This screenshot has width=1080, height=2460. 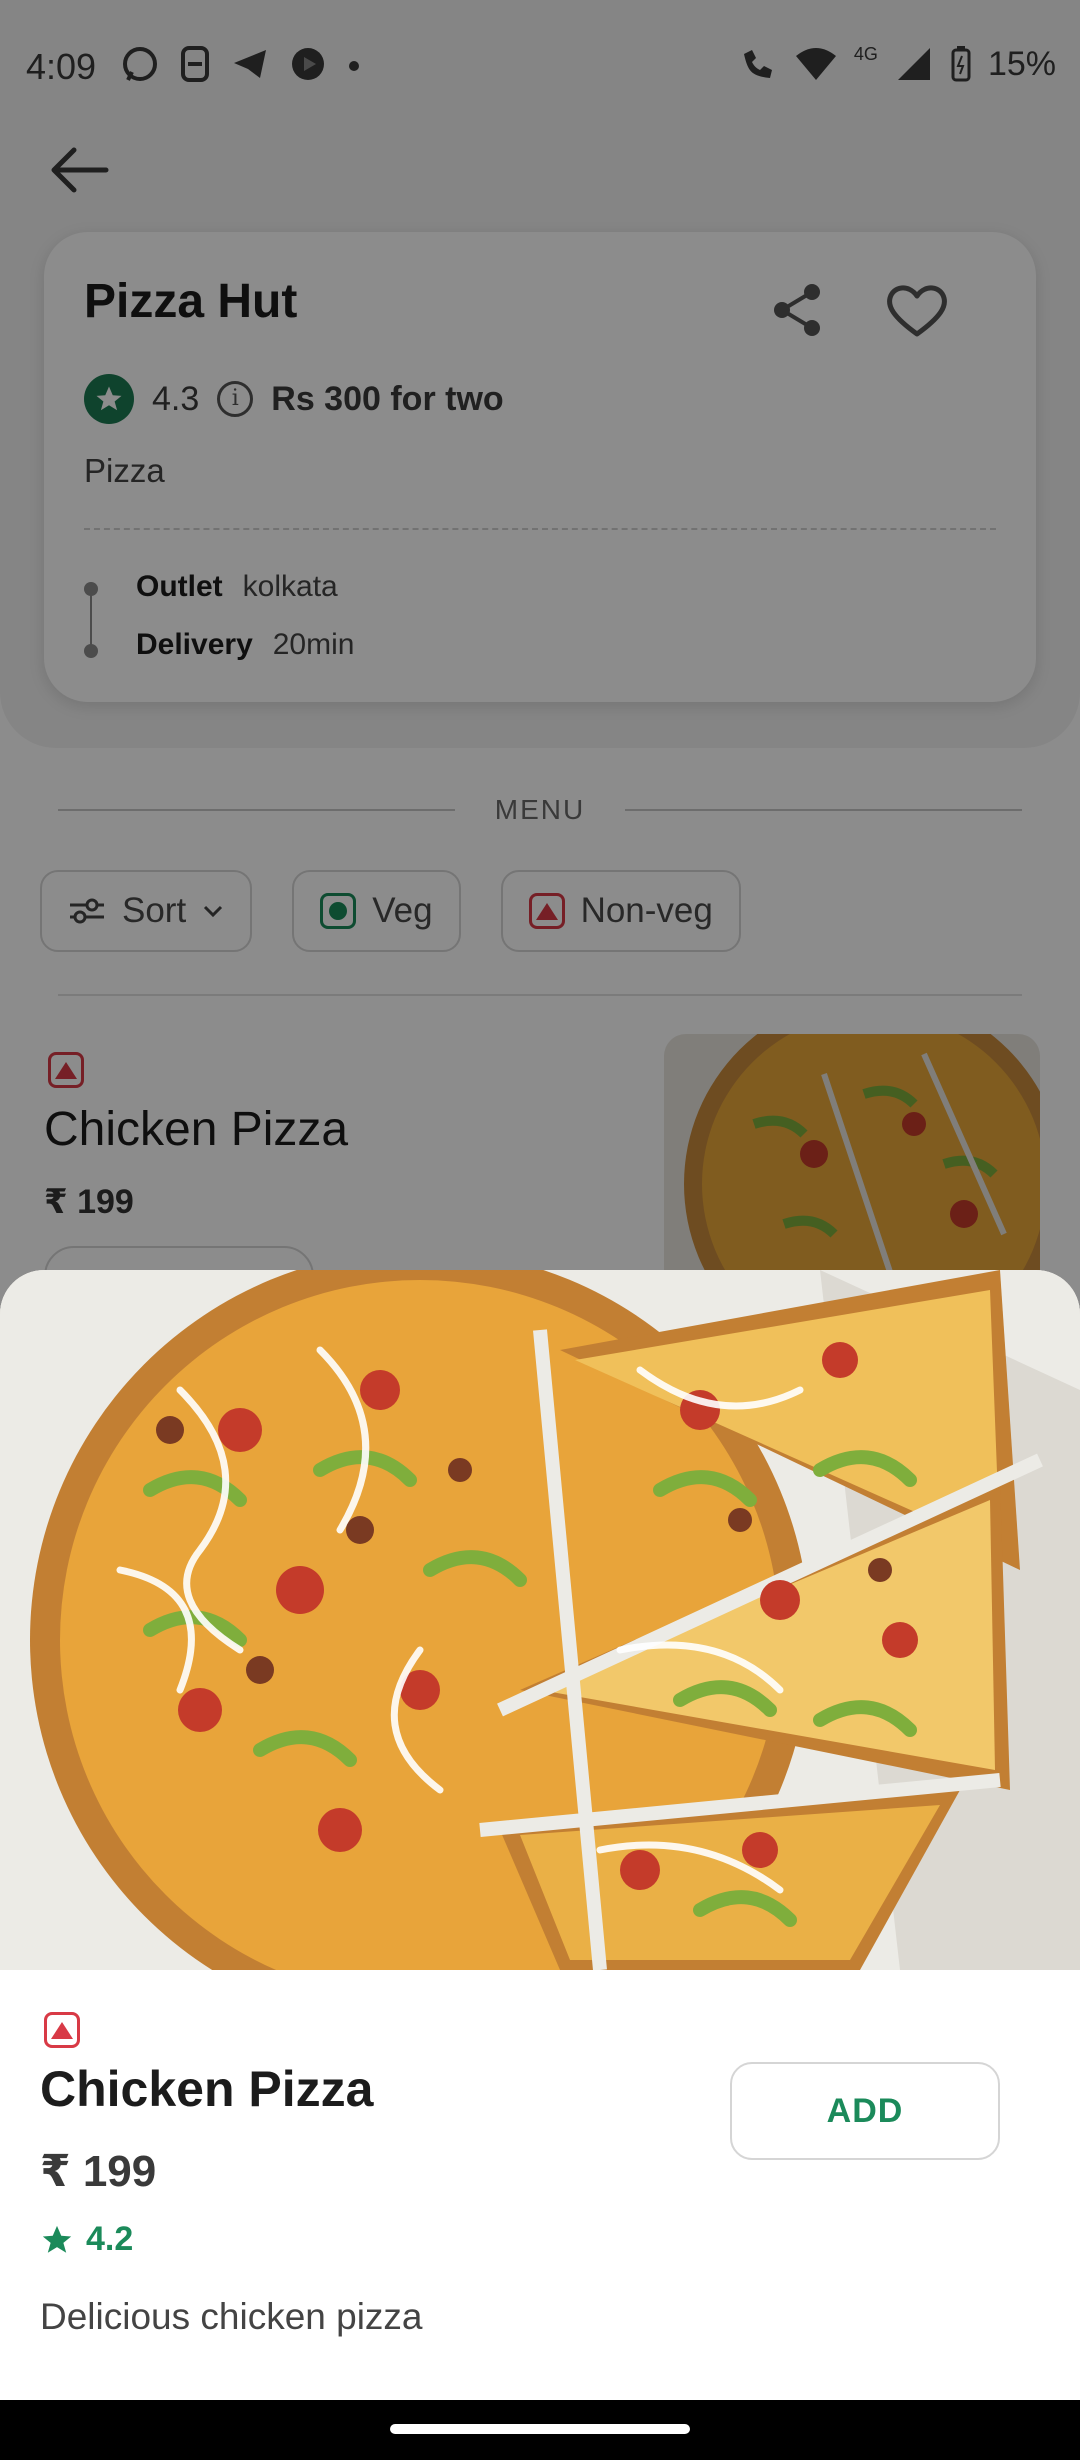 I want to click on item-rating: 4.2, so click(x=110, y=2239).